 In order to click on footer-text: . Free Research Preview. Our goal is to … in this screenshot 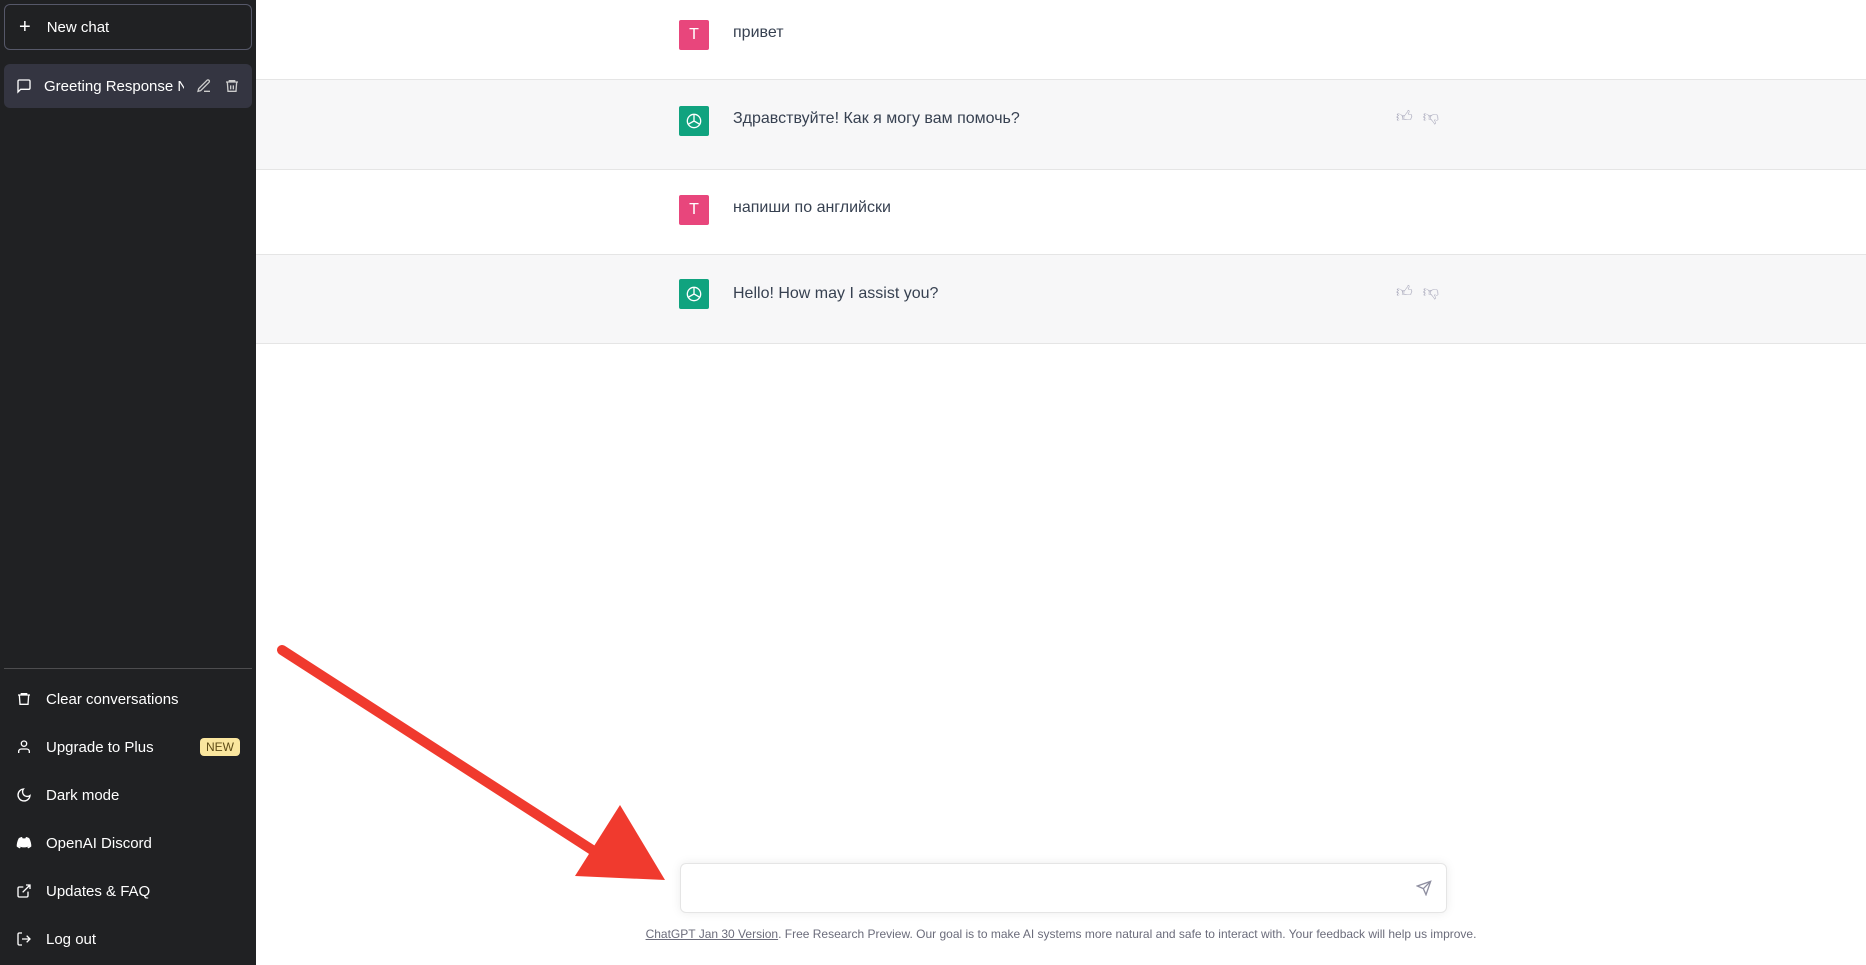, I will do `click(1127, 934)`.